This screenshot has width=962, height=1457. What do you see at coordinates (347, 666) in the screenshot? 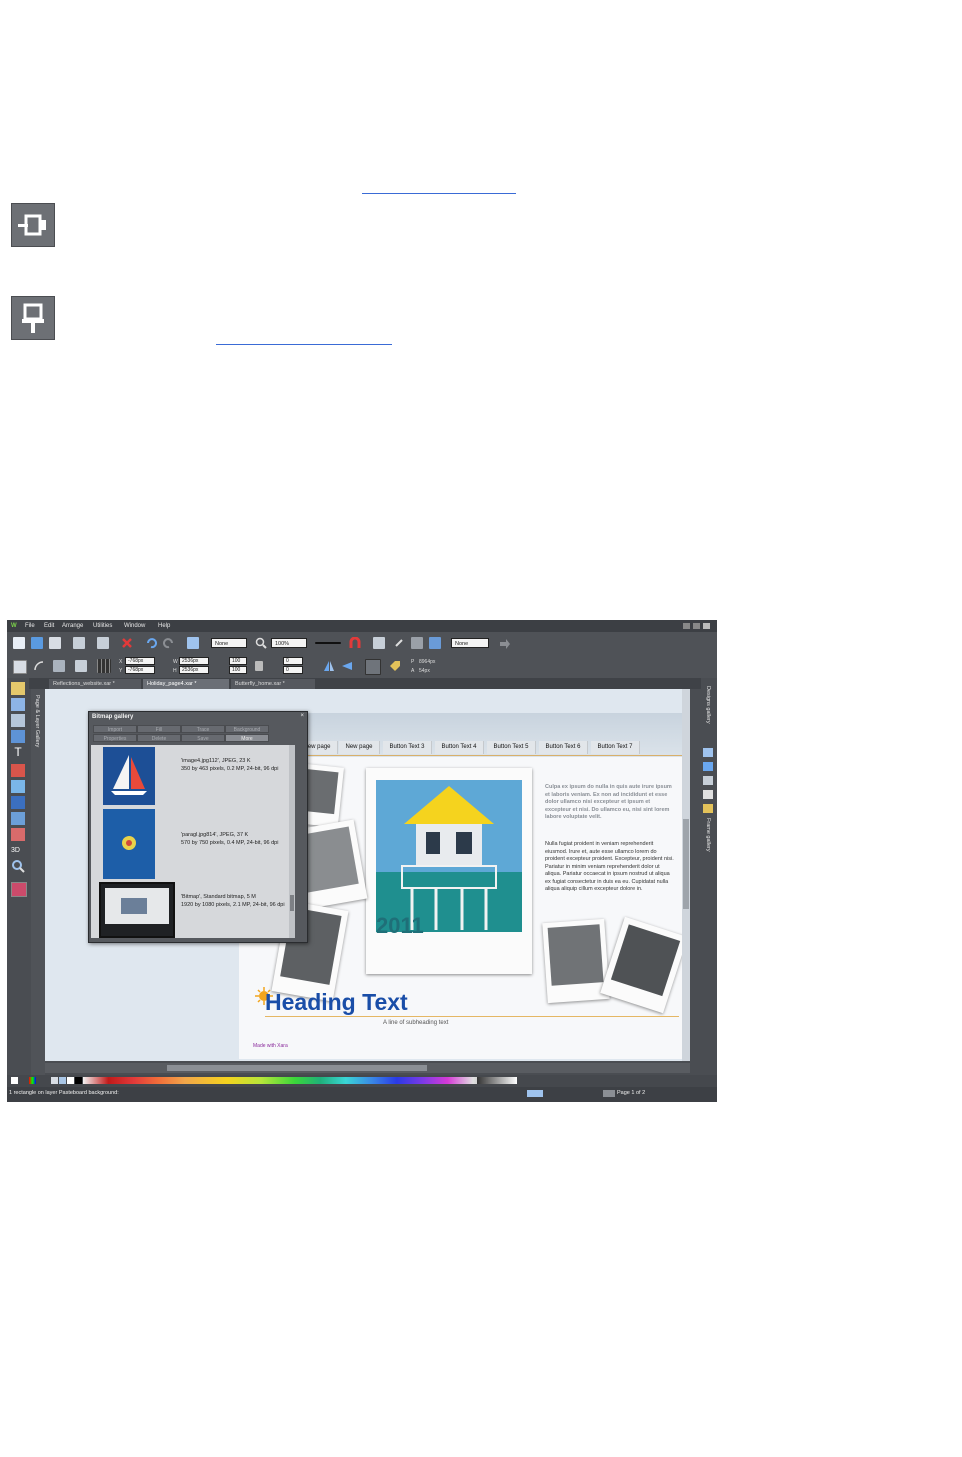
I see `flip-vertical-icon` at bounding box center [347, 666].